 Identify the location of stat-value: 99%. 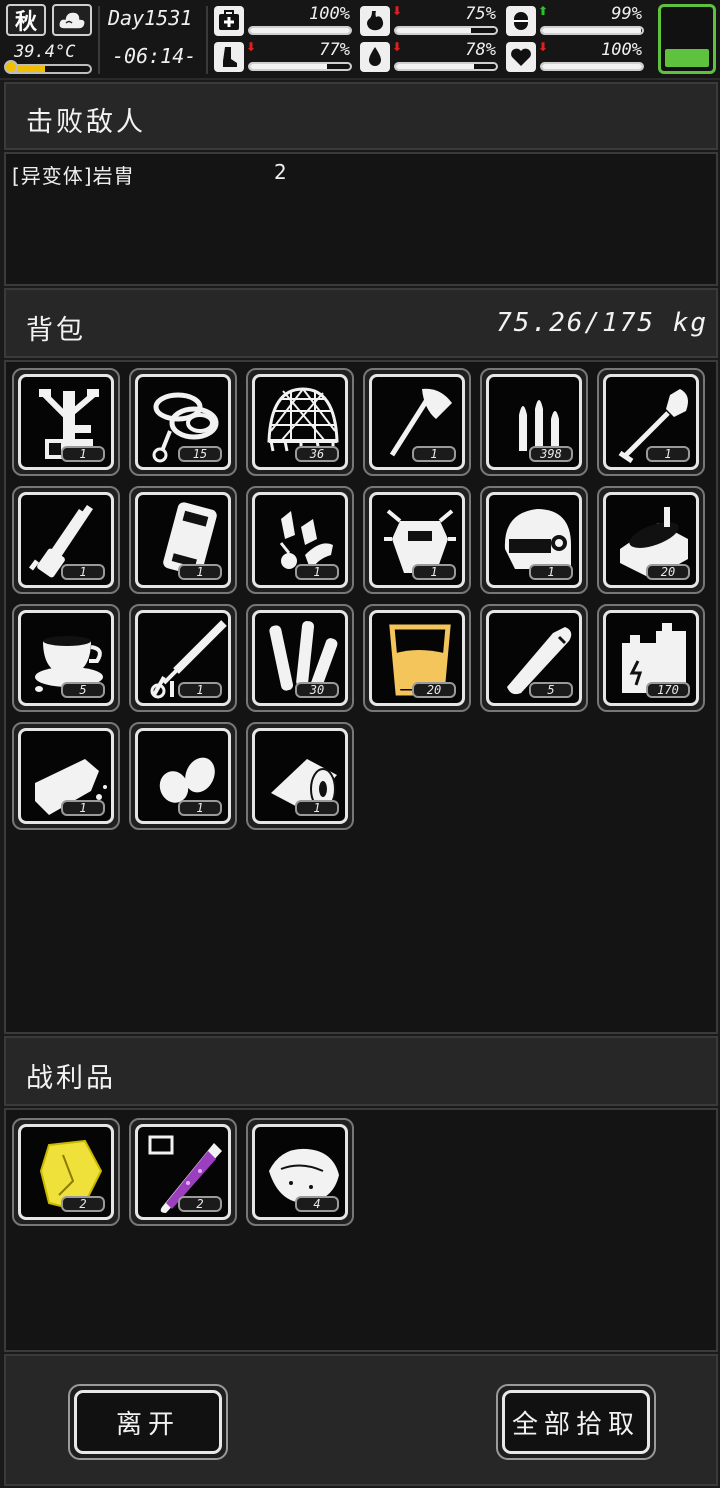
(626, 14).